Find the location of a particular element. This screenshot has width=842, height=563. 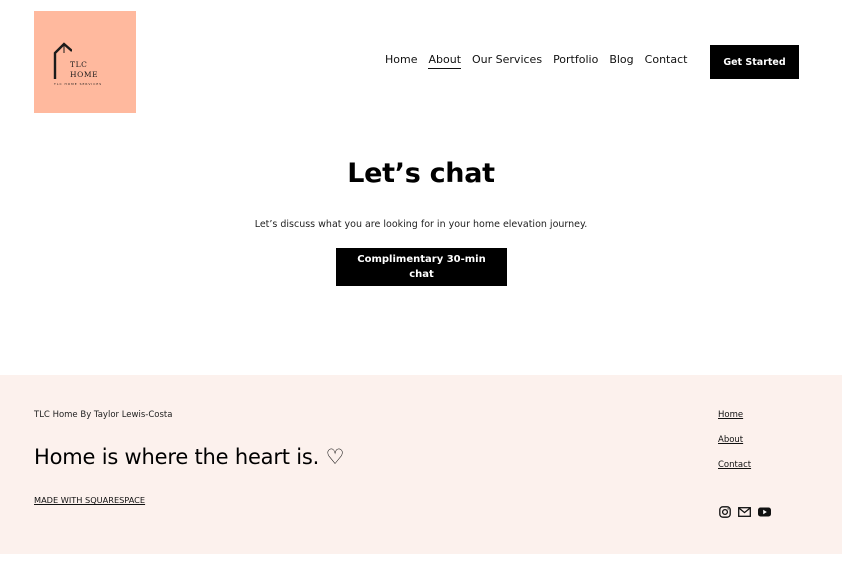

nav-contact: Contact is located at coordinates (666, 61).